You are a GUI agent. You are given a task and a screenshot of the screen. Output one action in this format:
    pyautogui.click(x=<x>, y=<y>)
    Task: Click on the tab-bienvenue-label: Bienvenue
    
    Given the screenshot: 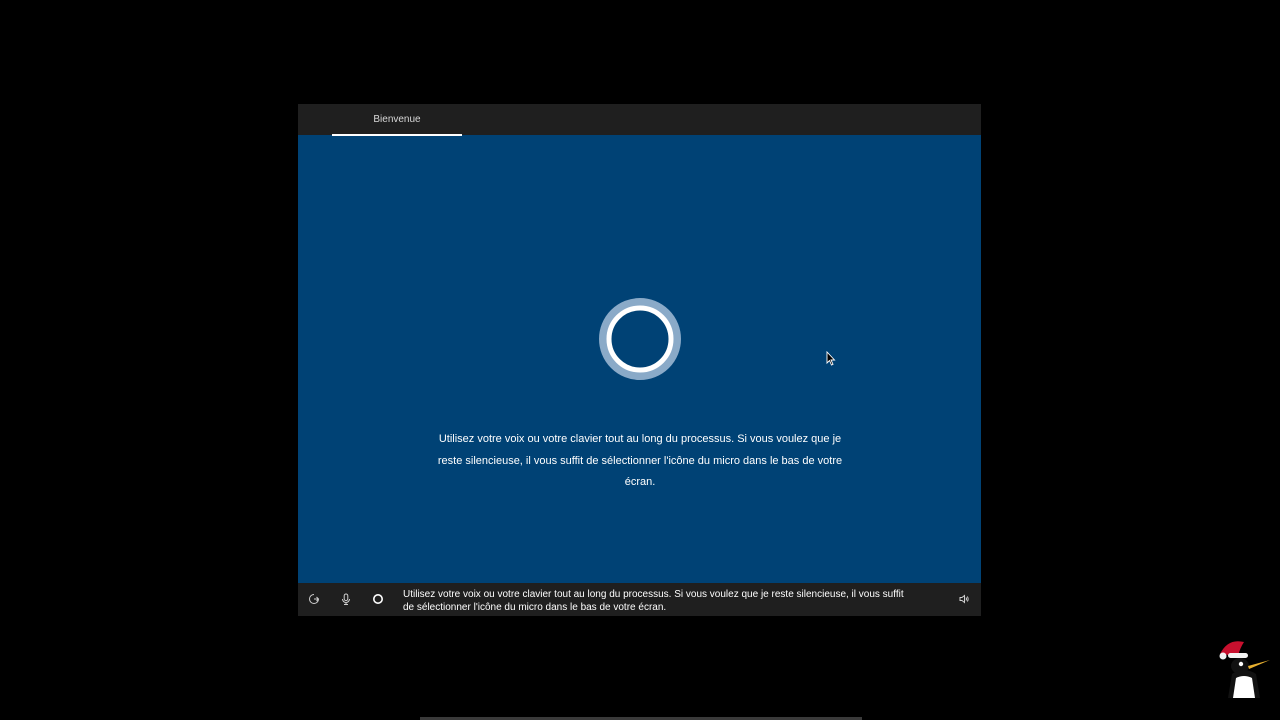 What is the action you would take?
    pyautogui.click(x=397, y=119)
    